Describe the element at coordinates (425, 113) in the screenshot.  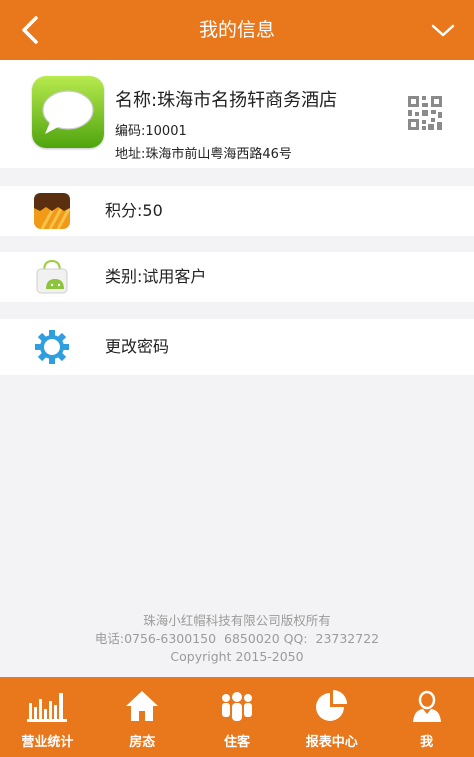
I see `qr-code-icon` at that location.